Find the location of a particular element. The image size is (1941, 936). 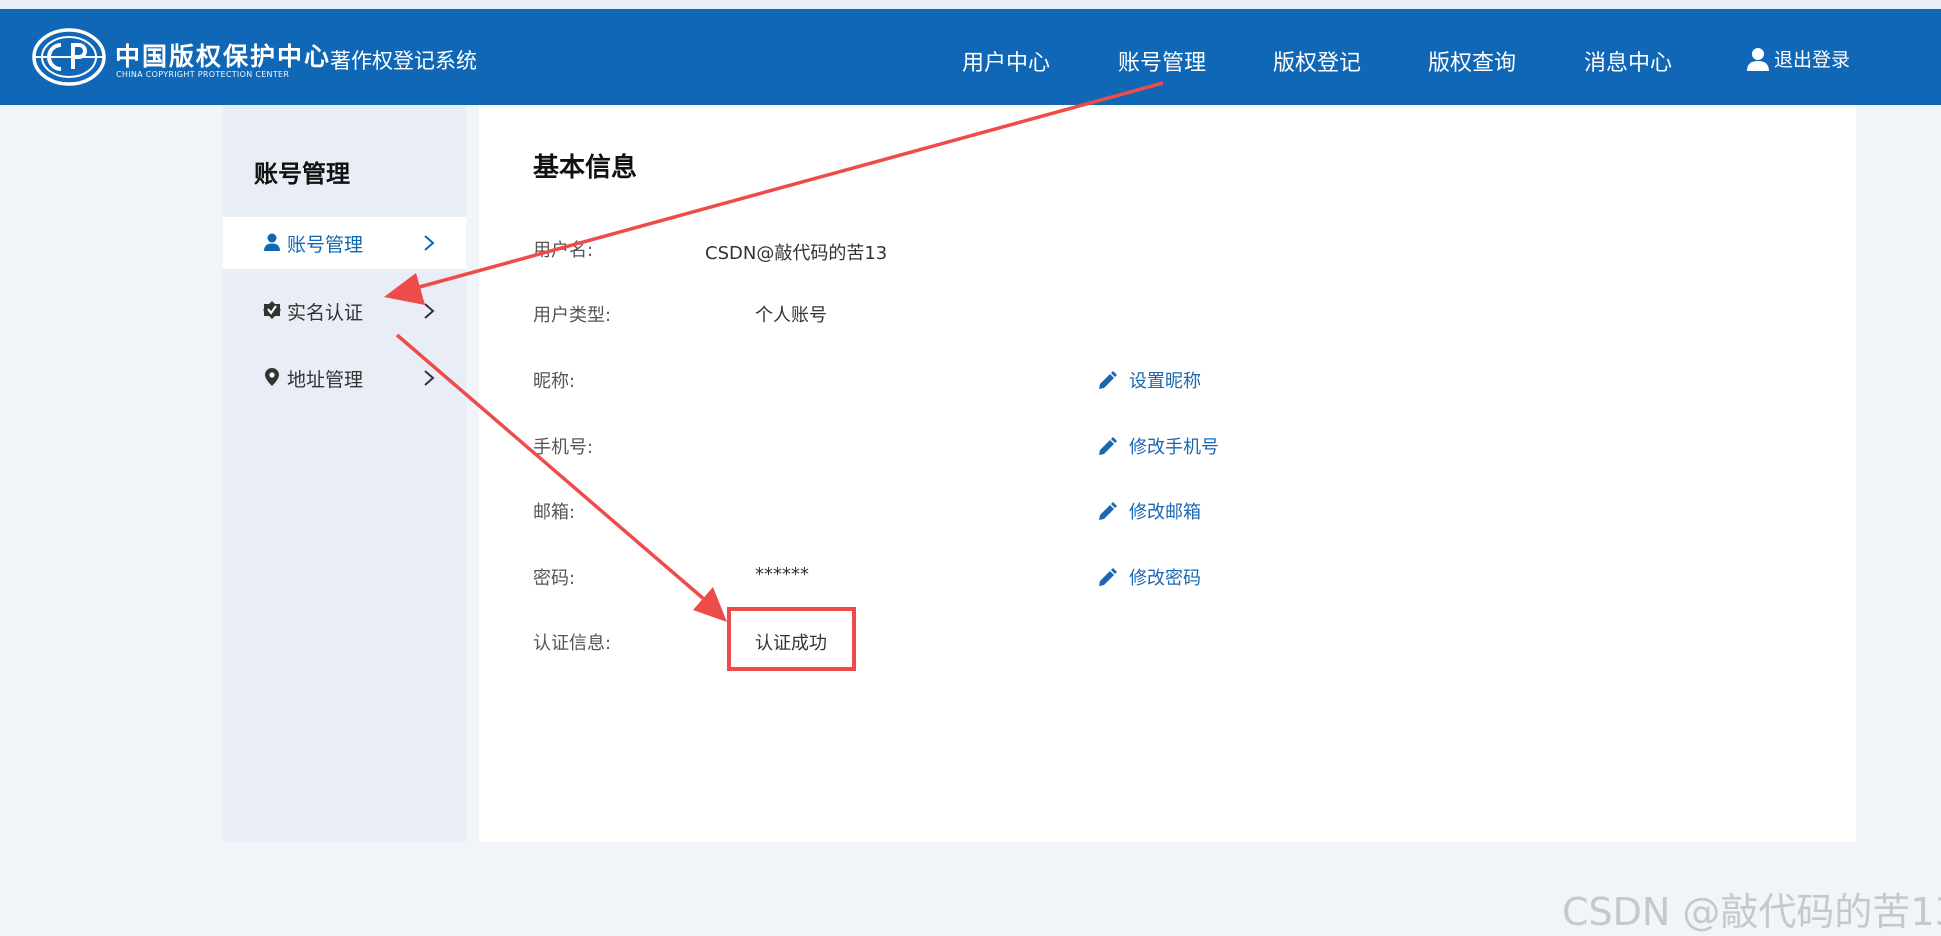

edit-password-label: 修改密码 is located at coordinates (1165, 578).